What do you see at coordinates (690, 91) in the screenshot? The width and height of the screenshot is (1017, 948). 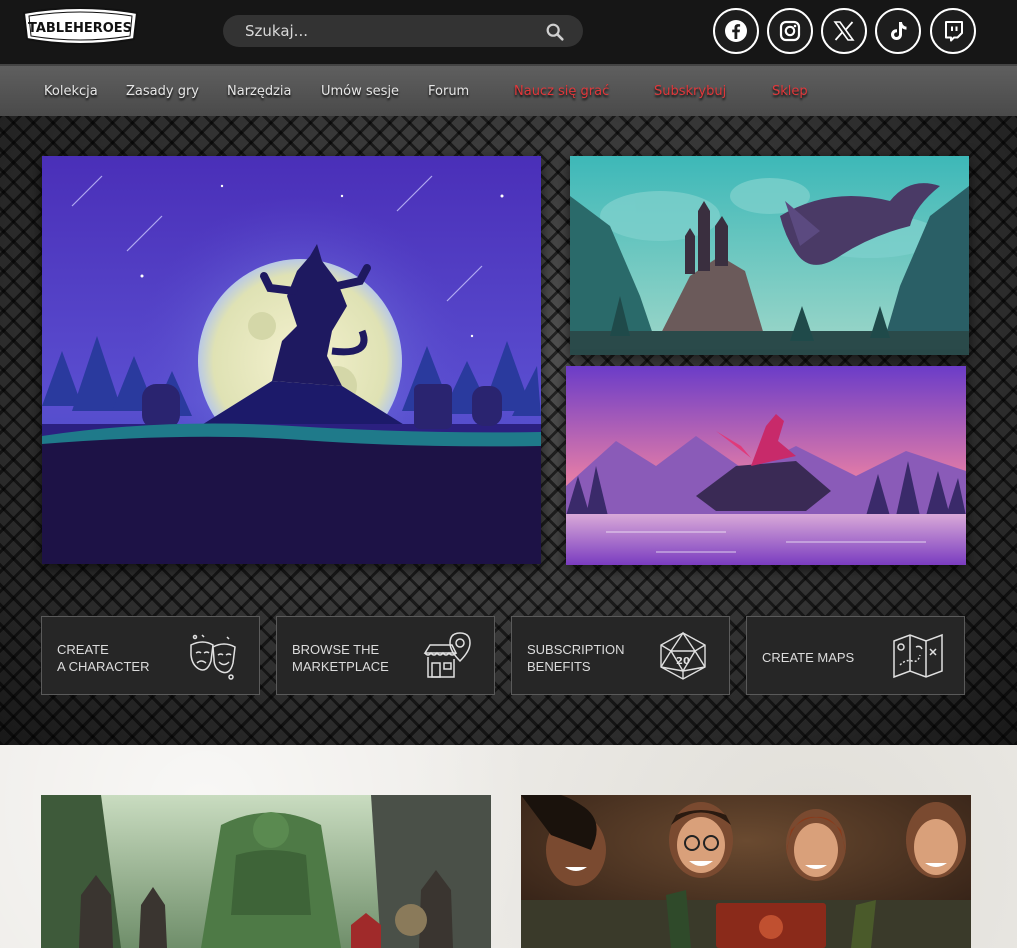 I see `nav-item-subskrybuj: Subskrybuj` at bounding box center [690, 91].